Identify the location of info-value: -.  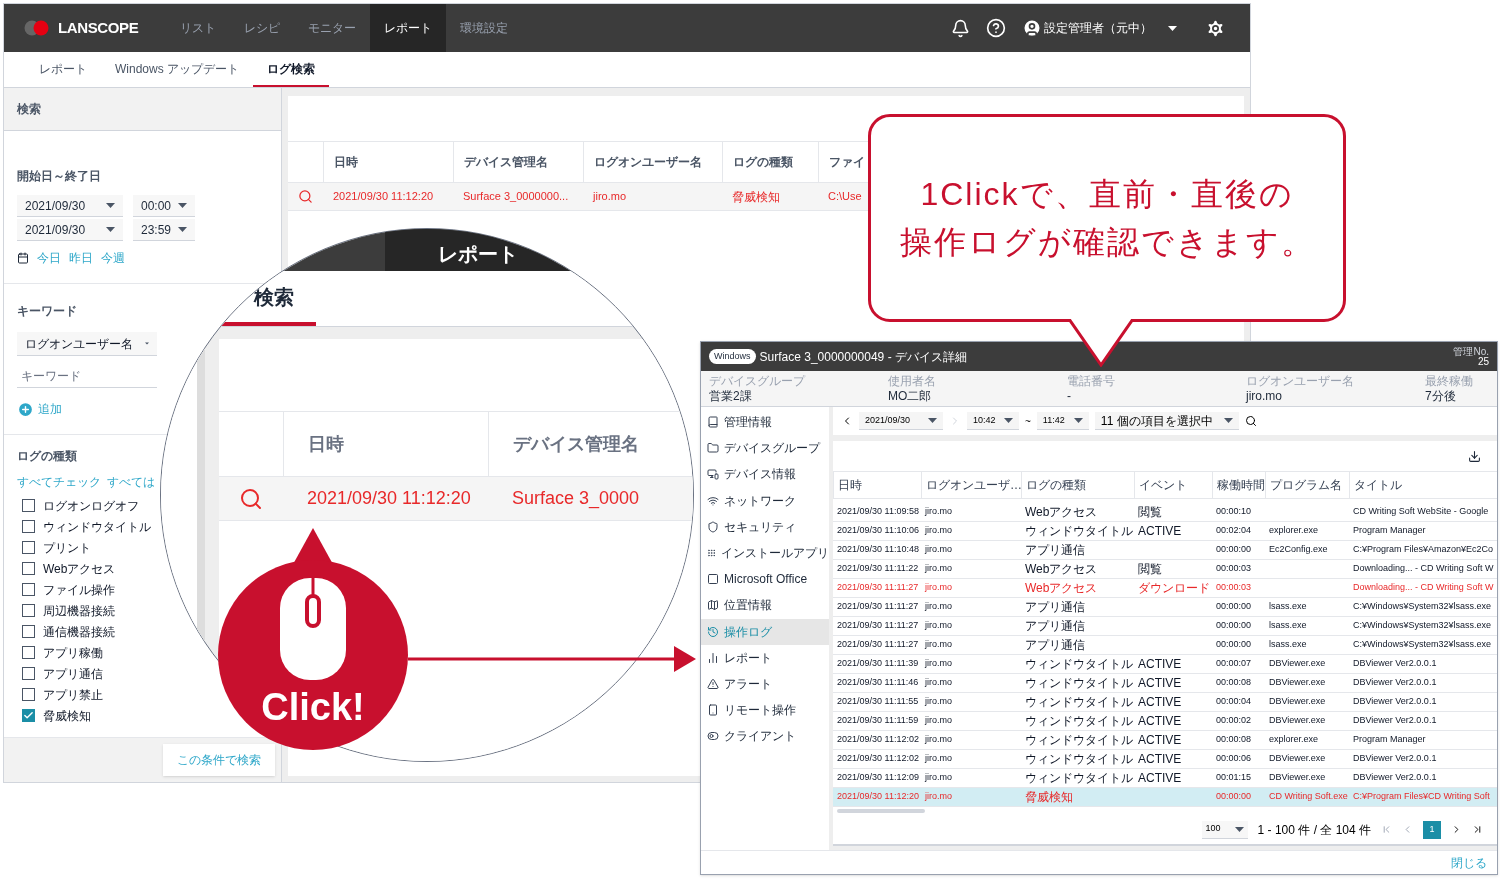
(1069, 396).